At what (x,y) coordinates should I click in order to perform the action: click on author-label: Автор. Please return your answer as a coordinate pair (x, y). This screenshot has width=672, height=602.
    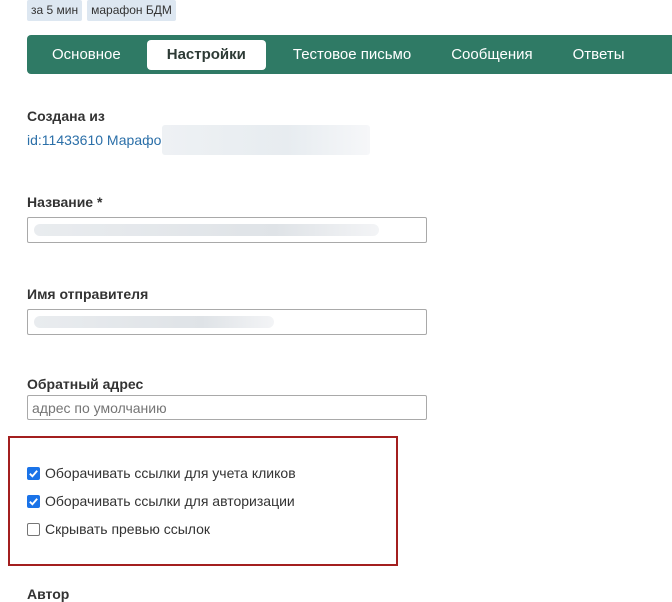
    Looking at the image, I should click on (48, 594).